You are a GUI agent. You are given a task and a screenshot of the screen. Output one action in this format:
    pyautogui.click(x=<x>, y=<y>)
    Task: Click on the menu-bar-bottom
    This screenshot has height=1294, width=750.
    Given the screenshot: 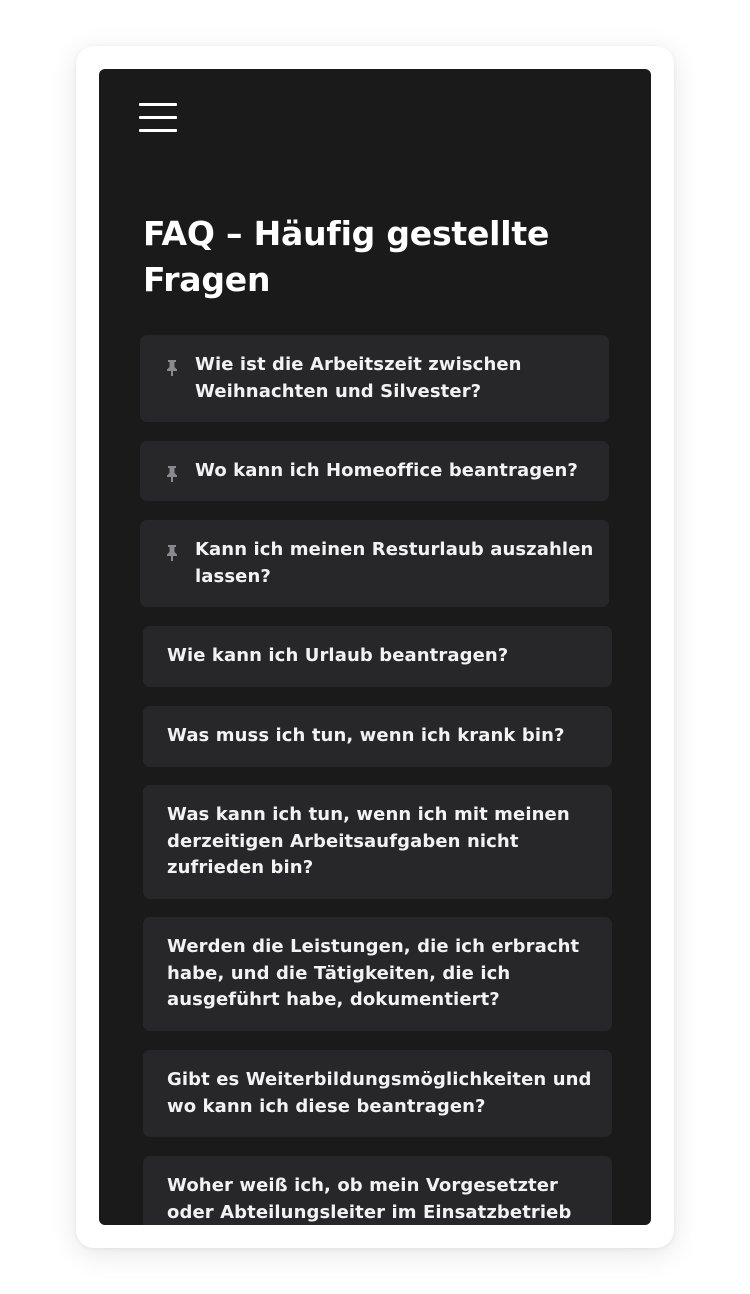 What is the action you would take?
    pyautogui.click(x=158, y=130)
    